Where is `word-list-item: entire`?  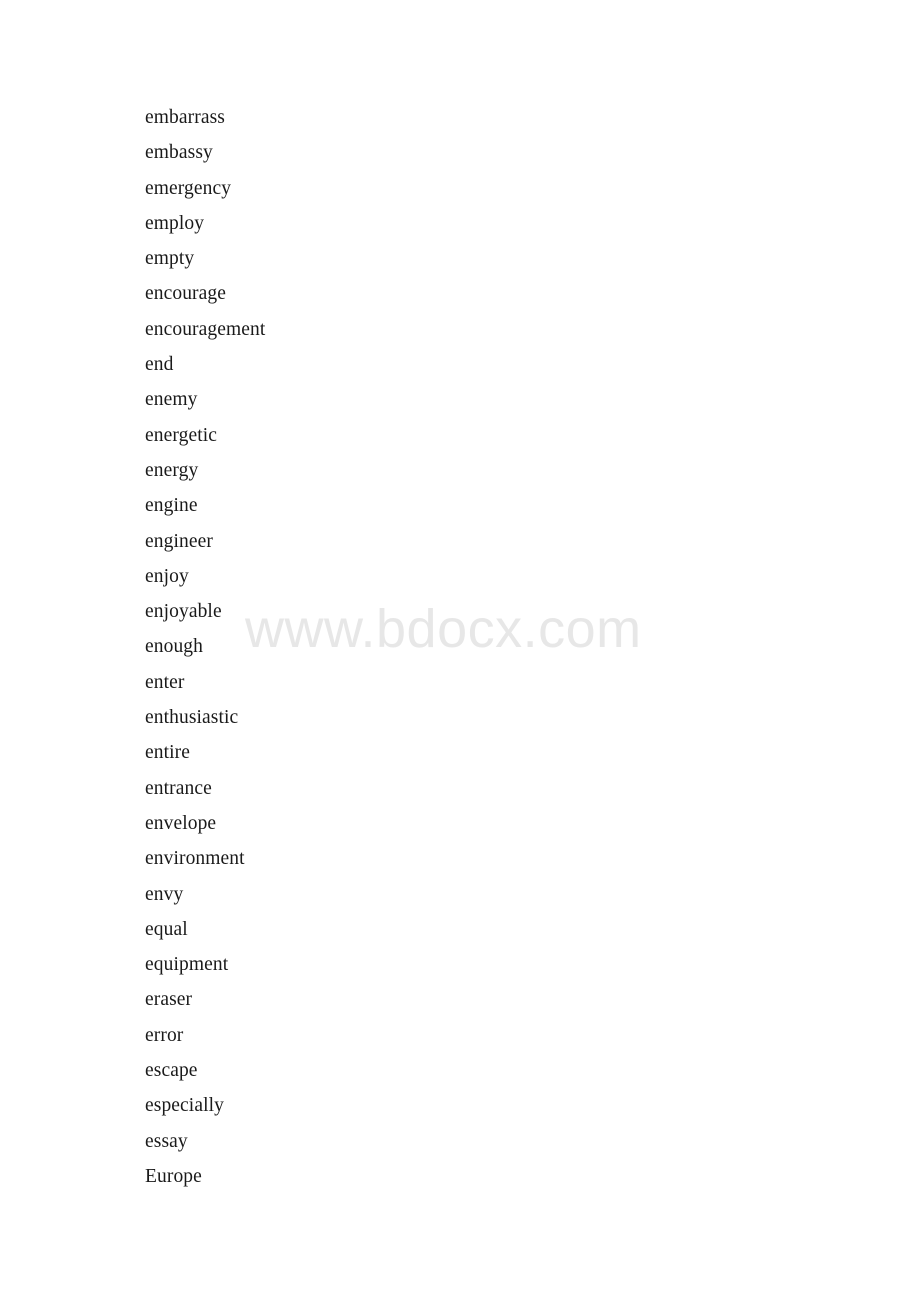 word-list-item: entire is located at coordinates (167, 753).